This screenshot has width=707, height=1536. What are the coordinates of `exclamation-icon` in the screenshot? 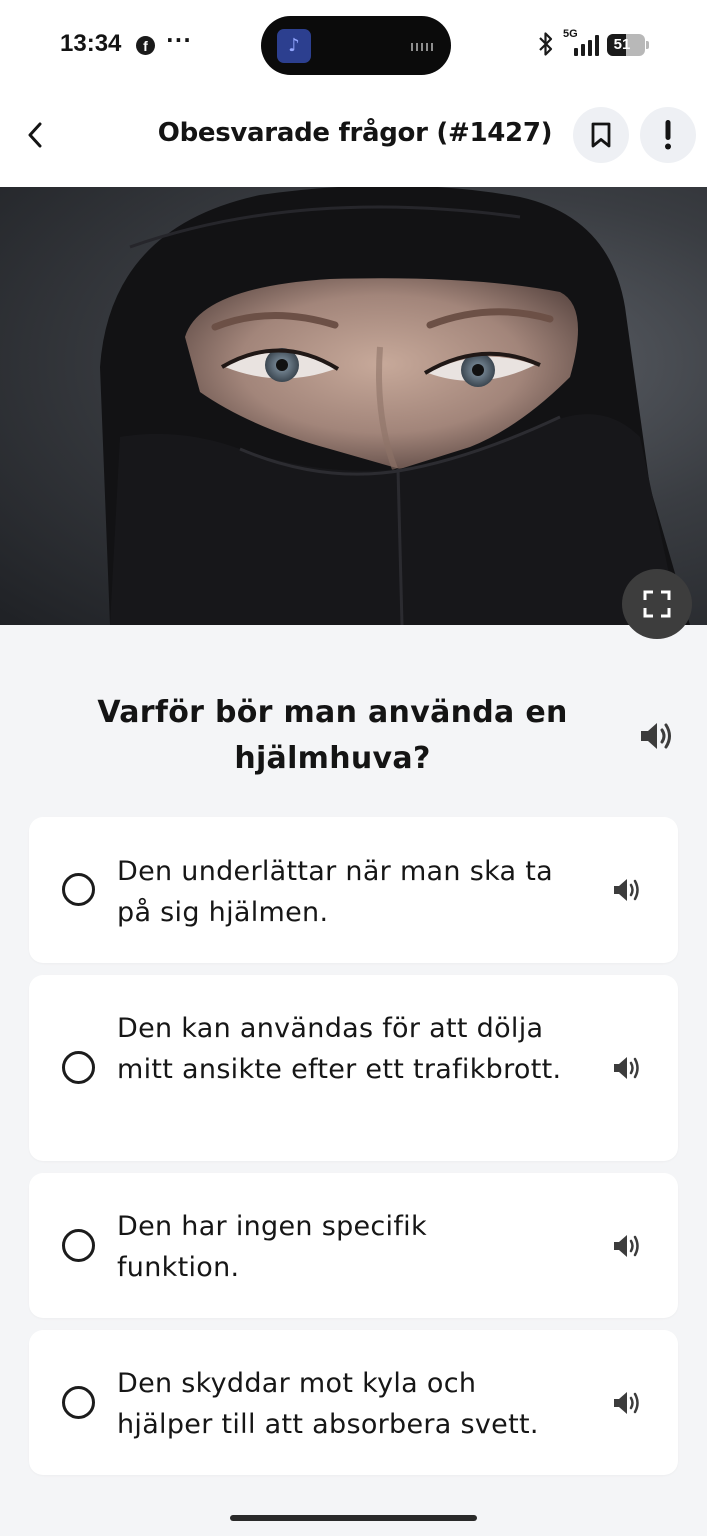 It's located at (668, 135).